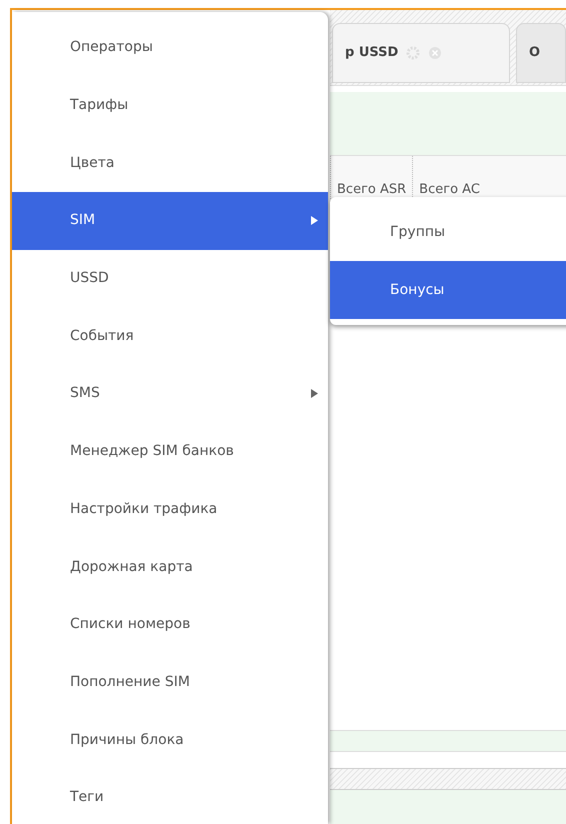  I want to click on menu-item: Менеджер SIM банков, so click(170, 451).